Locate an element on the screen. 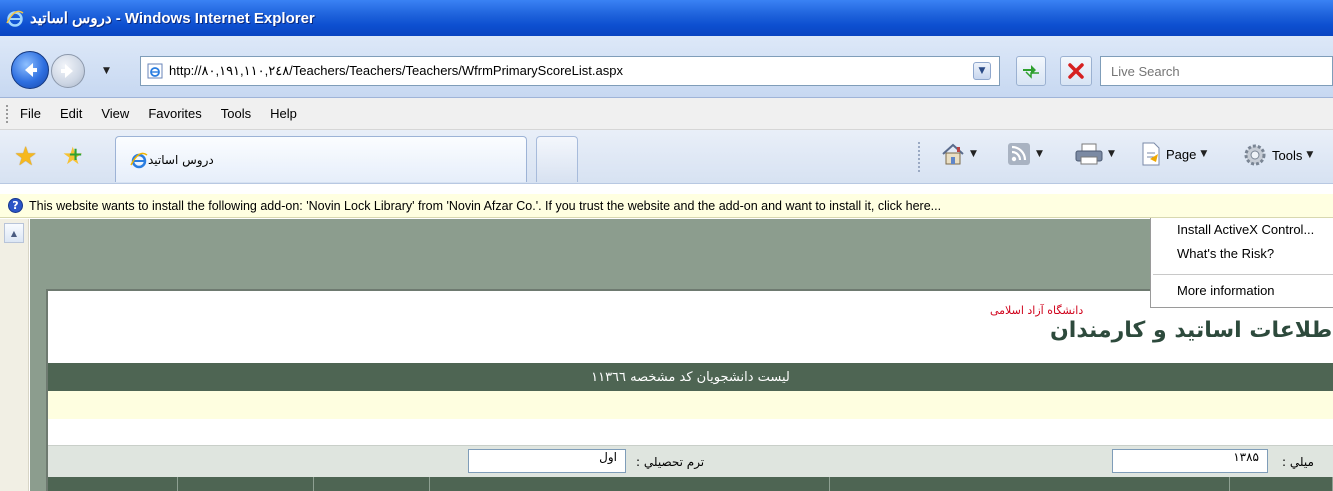 The height and width of the screenshot is (491, 1333). menu-separator is located at coordinates (1243, 274).